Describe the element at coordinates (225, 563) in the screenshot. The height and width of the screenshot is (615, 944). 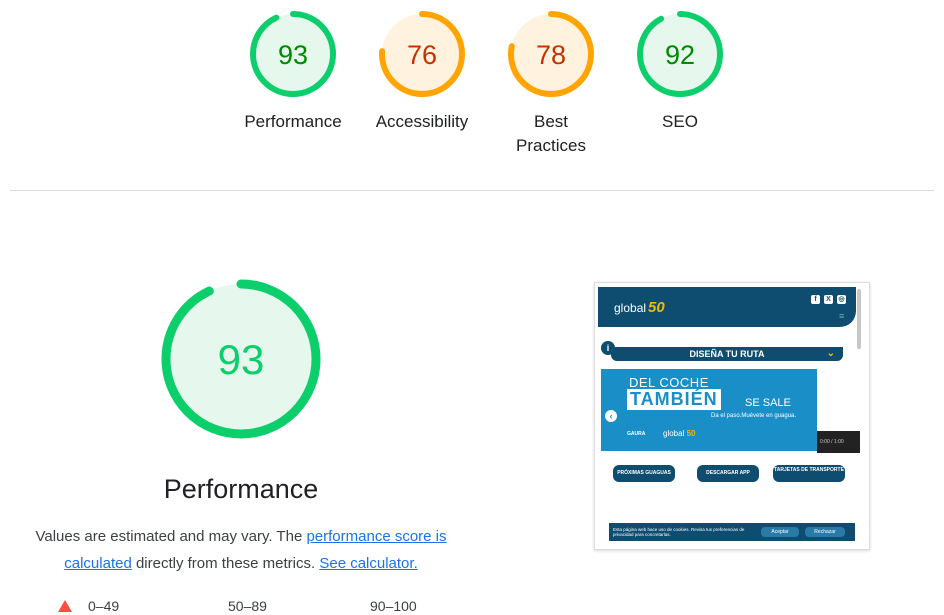
I see `desc-middle: directly from these metrics.` at that location.